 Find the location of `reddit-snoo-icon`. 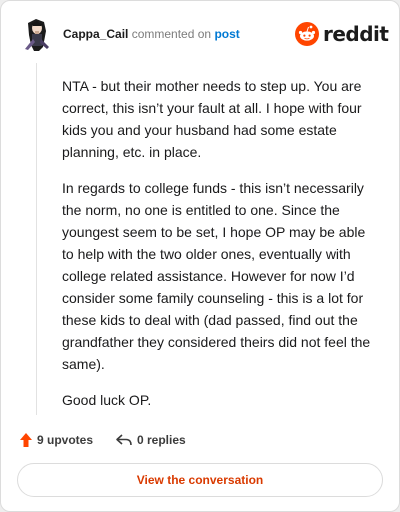

reddit-snoo-icon is located at coordinates (307, 34).